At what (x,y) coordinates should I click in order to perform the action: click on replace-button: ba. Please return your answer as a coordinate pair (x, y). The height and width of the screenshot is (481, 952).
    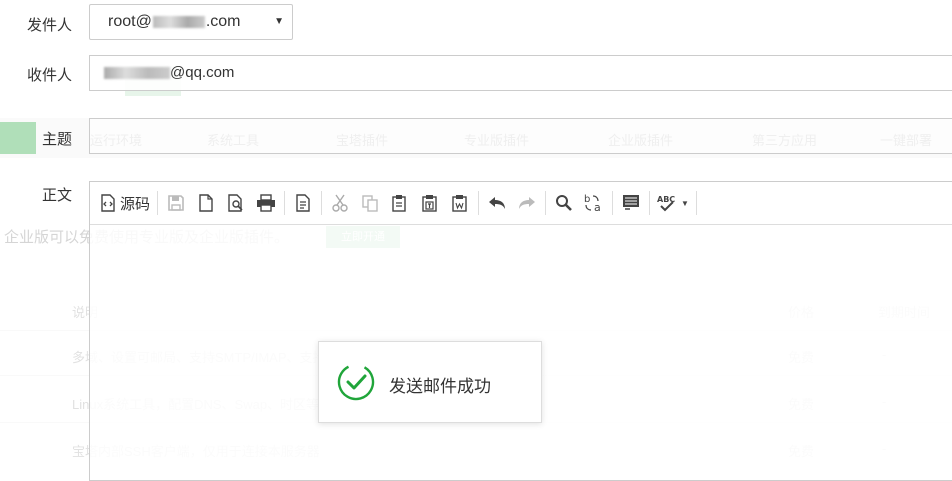
    Looking at the image, I should click on (594, 203).